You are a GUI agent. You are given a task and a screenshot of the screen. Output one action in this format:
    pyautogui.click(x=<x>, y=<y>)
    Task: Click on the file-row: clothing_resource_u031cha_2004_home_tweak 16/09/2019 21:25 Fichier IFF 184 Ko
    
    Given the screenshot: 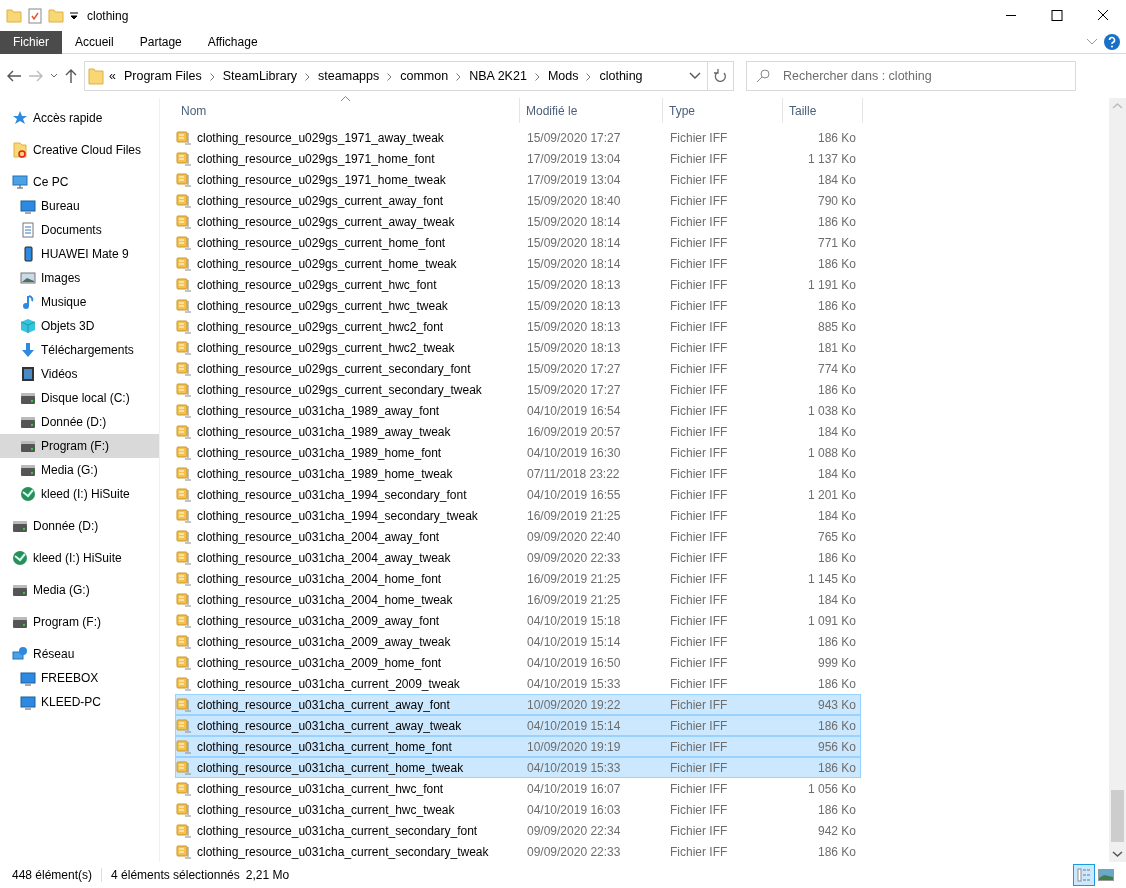 What is the action you would take?
    pyautogui.click(x=518, y=599)
    